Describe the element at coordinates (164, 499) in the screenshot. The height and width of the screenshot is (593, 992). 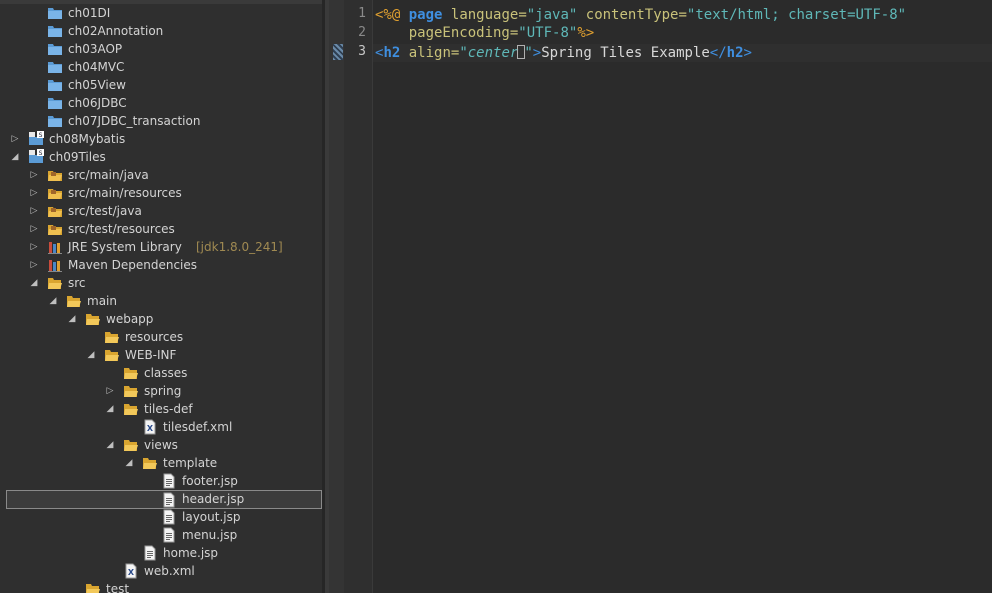
I see `tree-item: header.jsp` at that location.